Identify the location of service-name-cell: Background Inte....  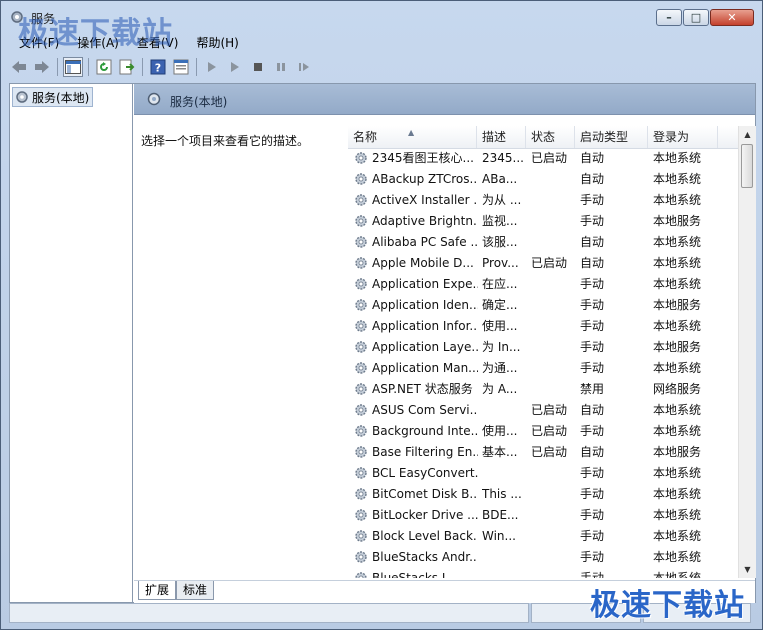
(425, 431).